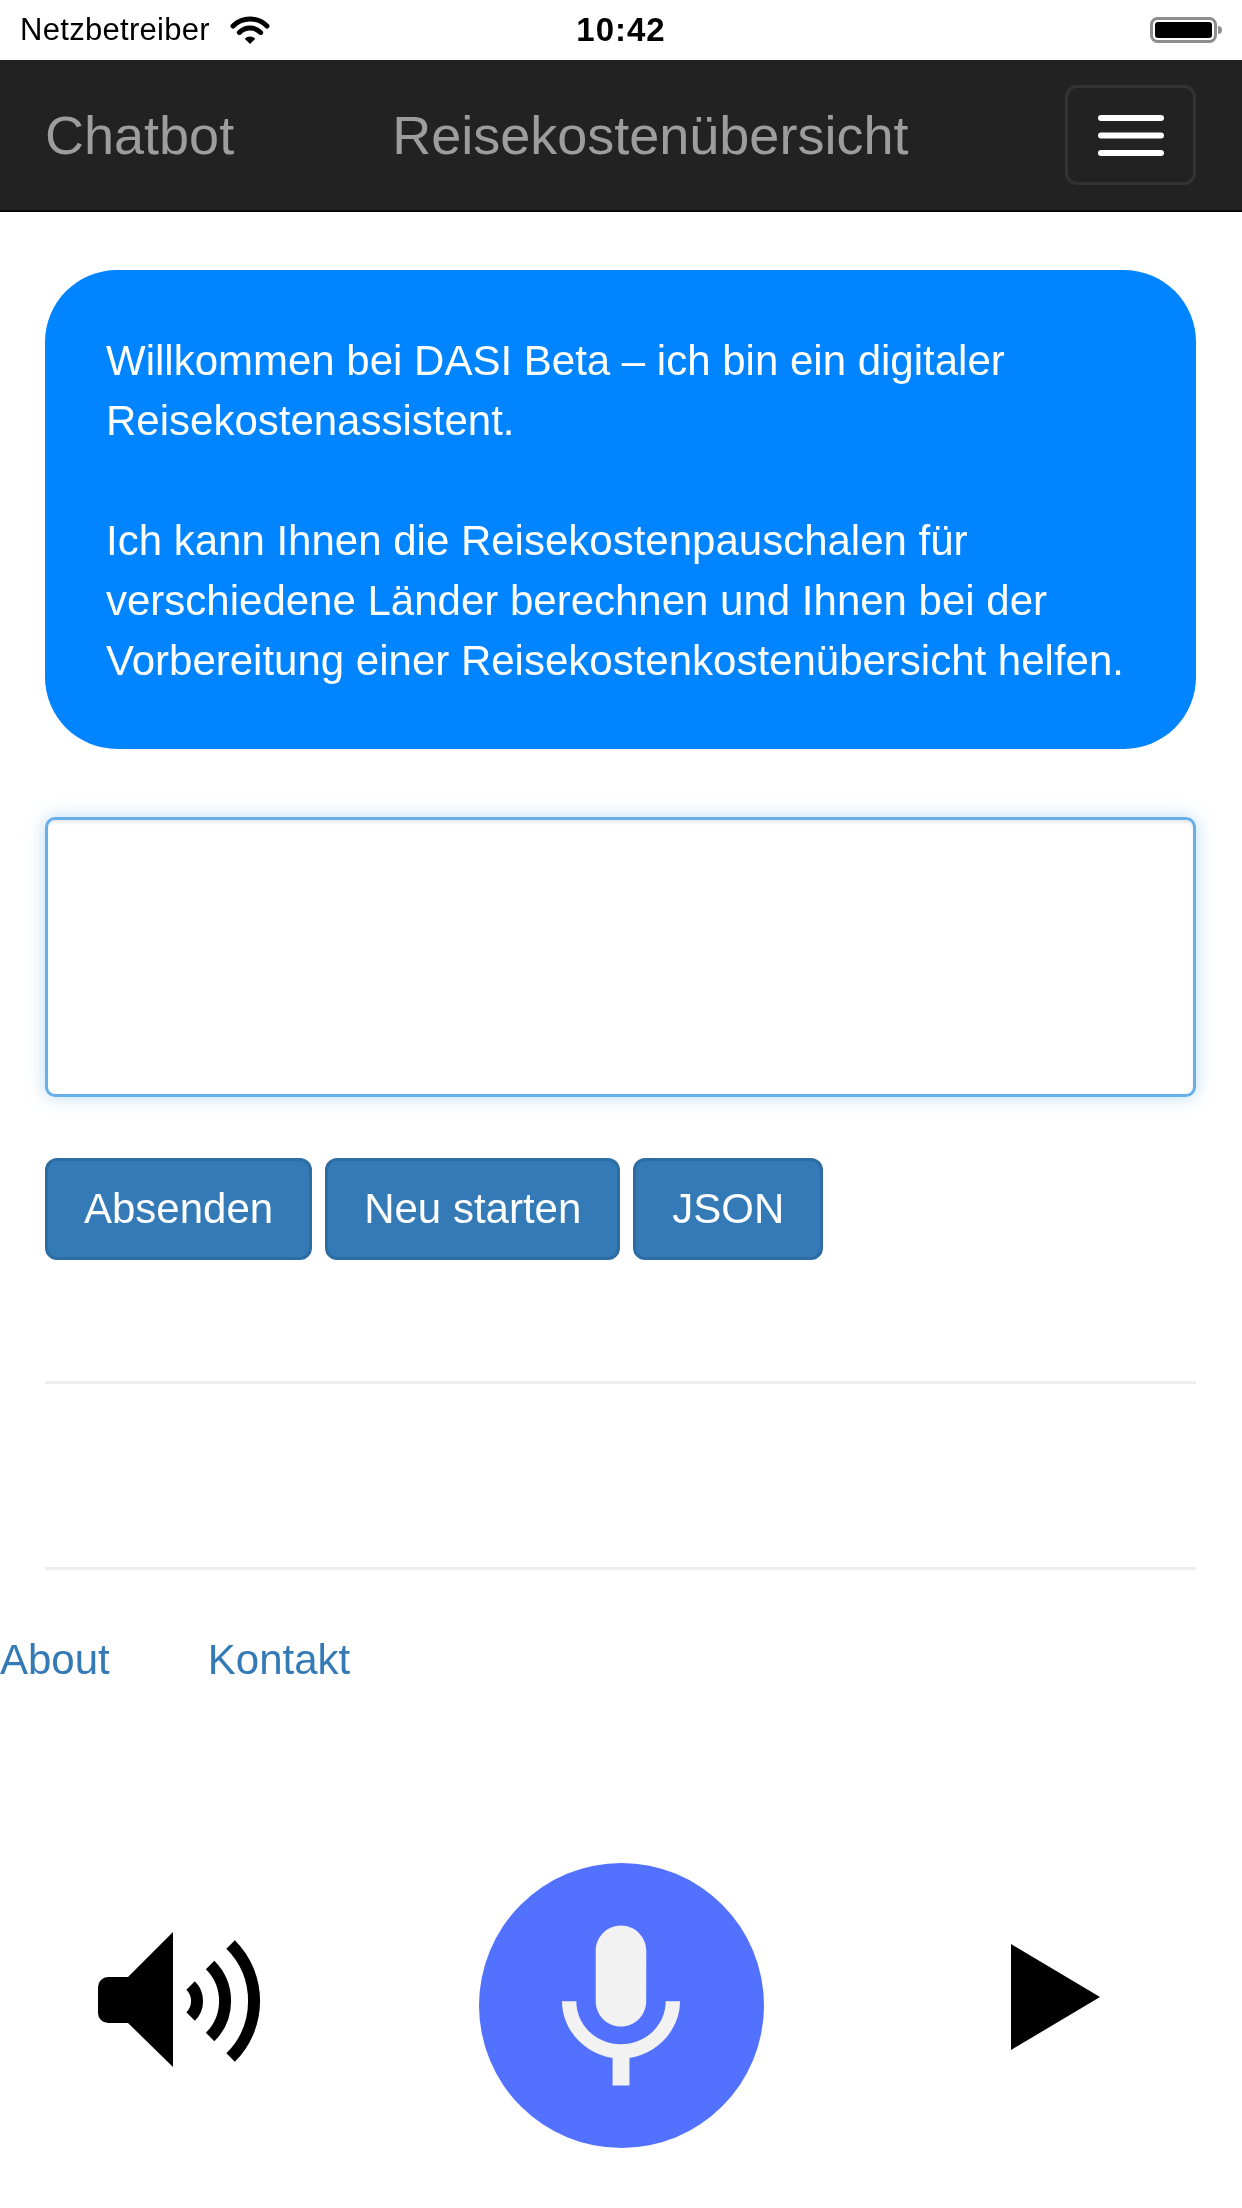  I want to click on menu-button, so click(1130, 135).